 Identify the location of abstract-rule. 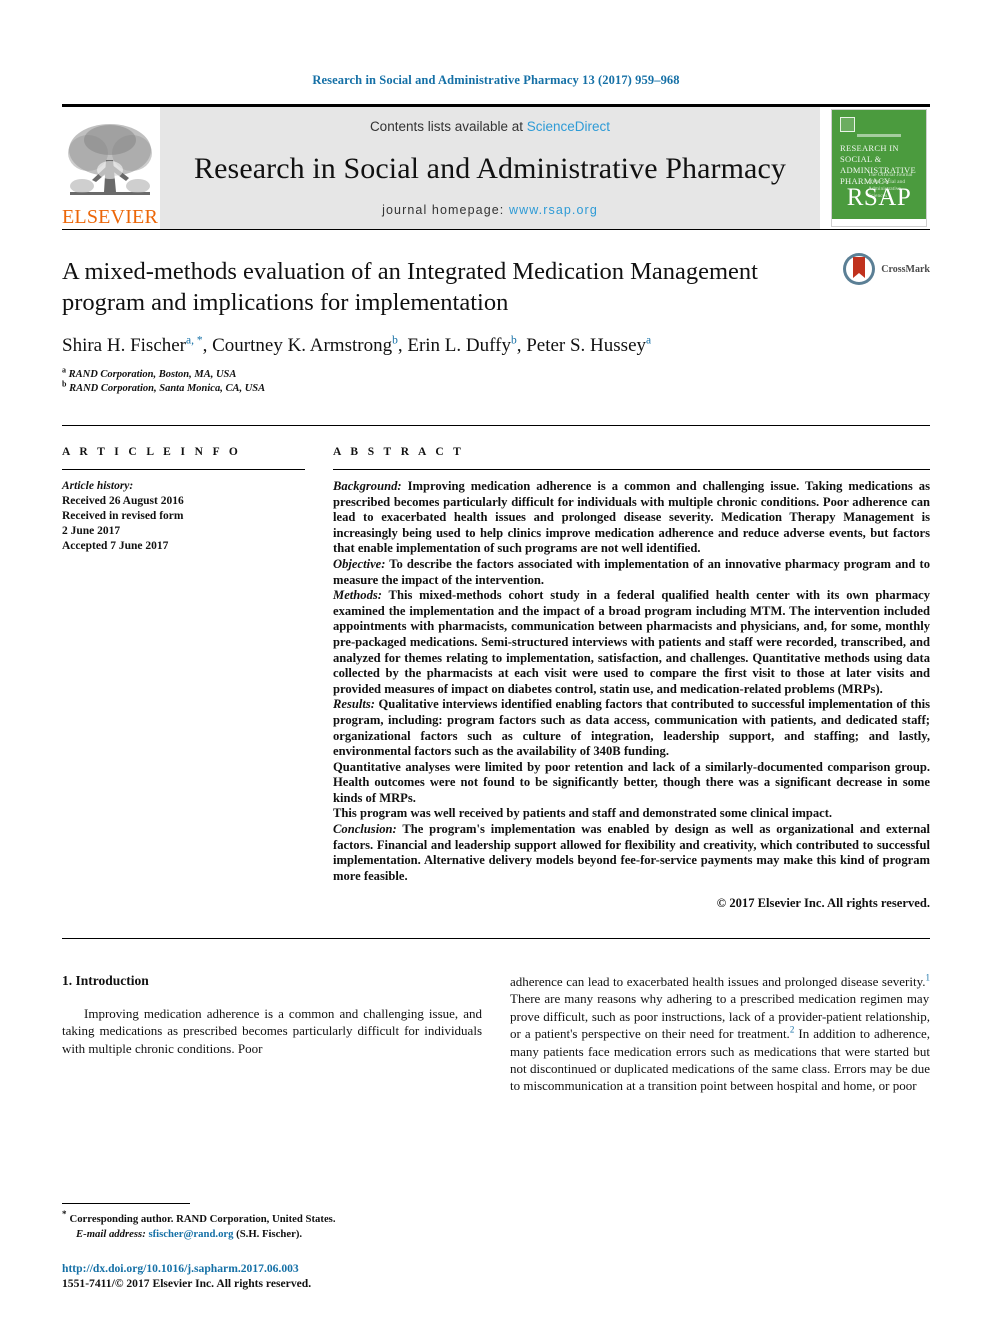
(631, 469).